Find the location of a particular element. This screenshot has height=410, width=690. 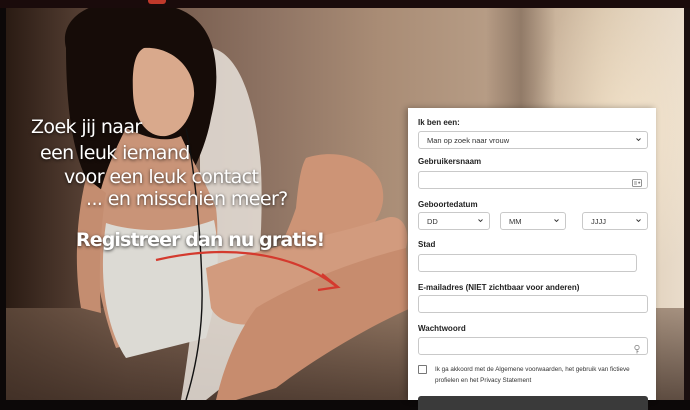

username-input is located at coordinates (533, 180).